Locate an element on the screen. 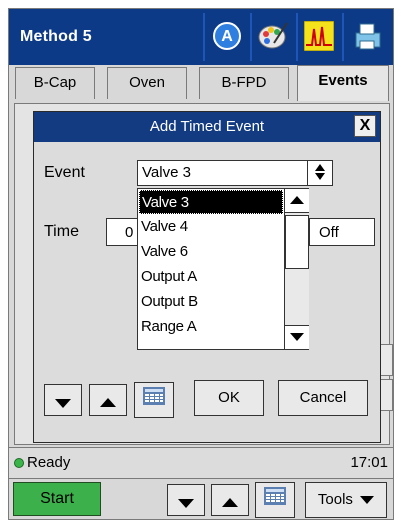 This screenshot has width=401, height=523. at-sign-icon: A is located at coordinates (227, 36).